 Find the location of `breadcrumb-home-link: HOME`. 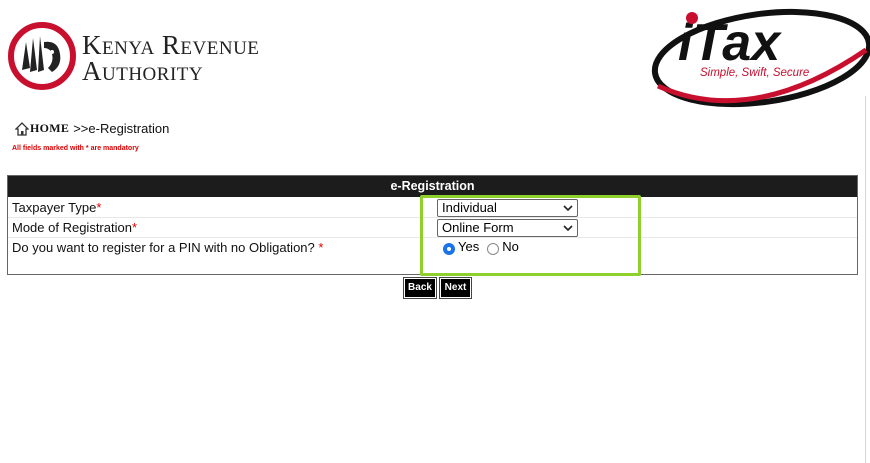

breadcrumb-home-link: HOME is located at coordinates (49, 128).